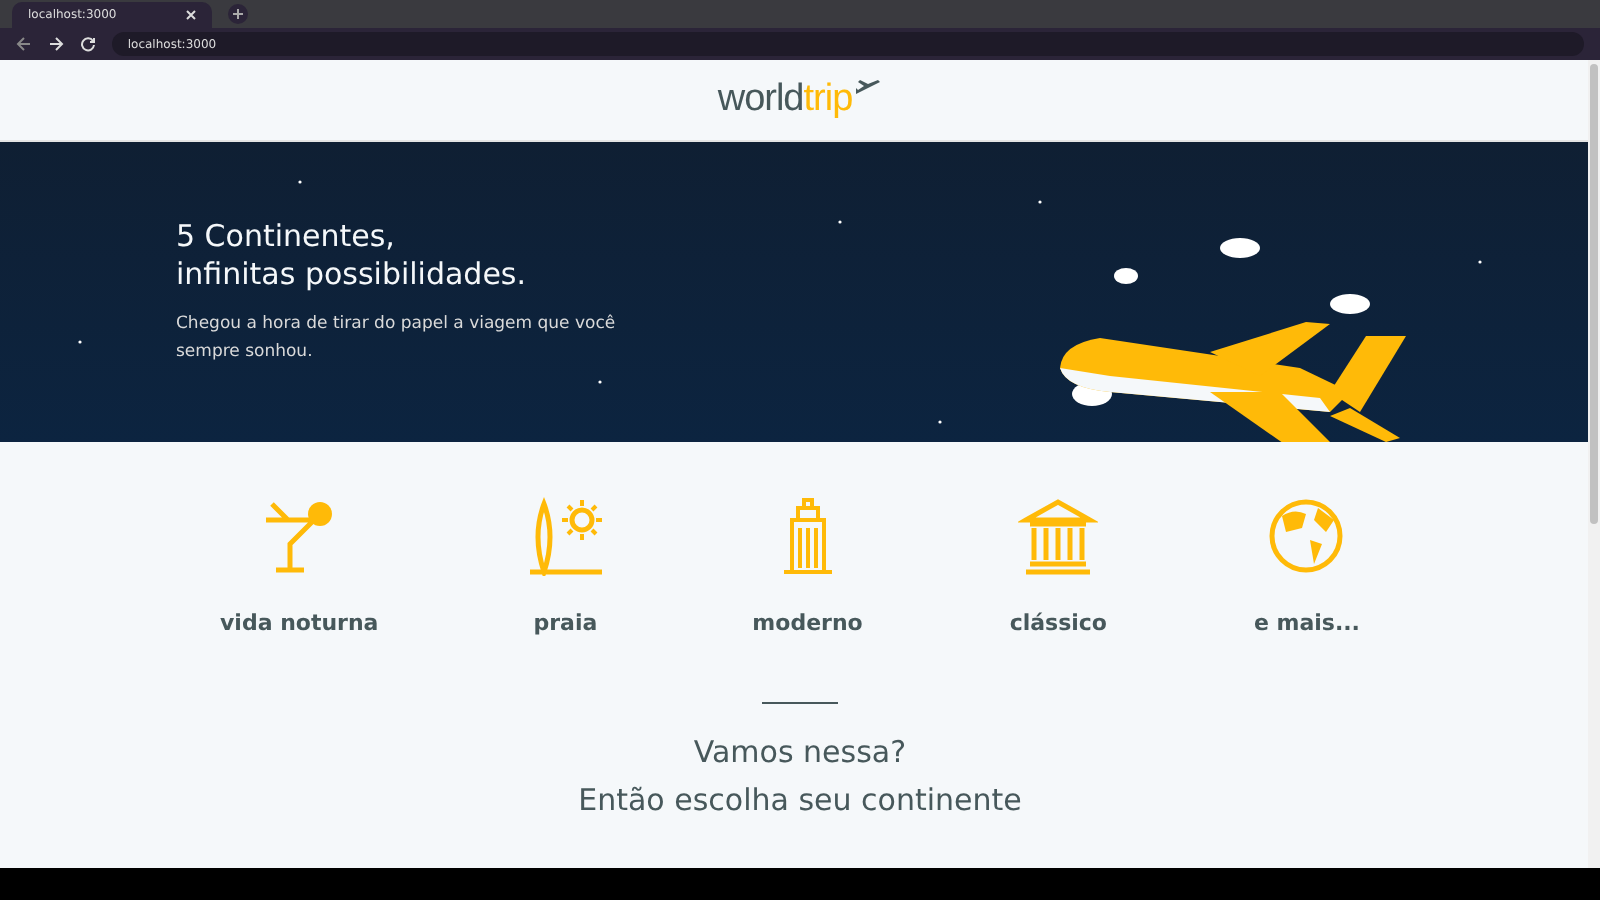 The image size is (1600, 900). Describe the element at coordinates (24, 44) in the screenshot. I see `back-icon` at that location.